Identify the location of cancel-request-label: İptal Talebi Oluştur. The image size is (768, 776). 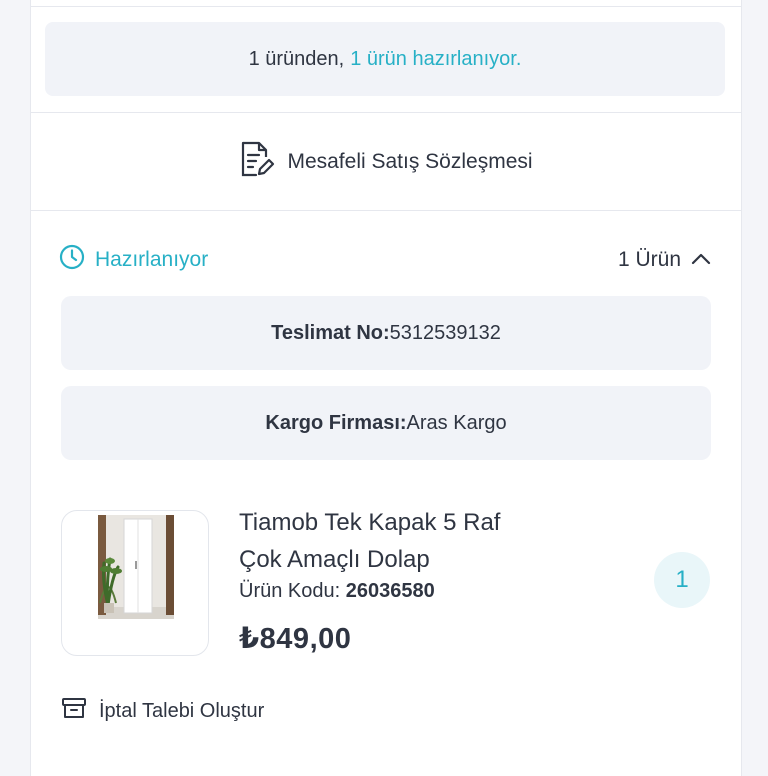
(182, 710).